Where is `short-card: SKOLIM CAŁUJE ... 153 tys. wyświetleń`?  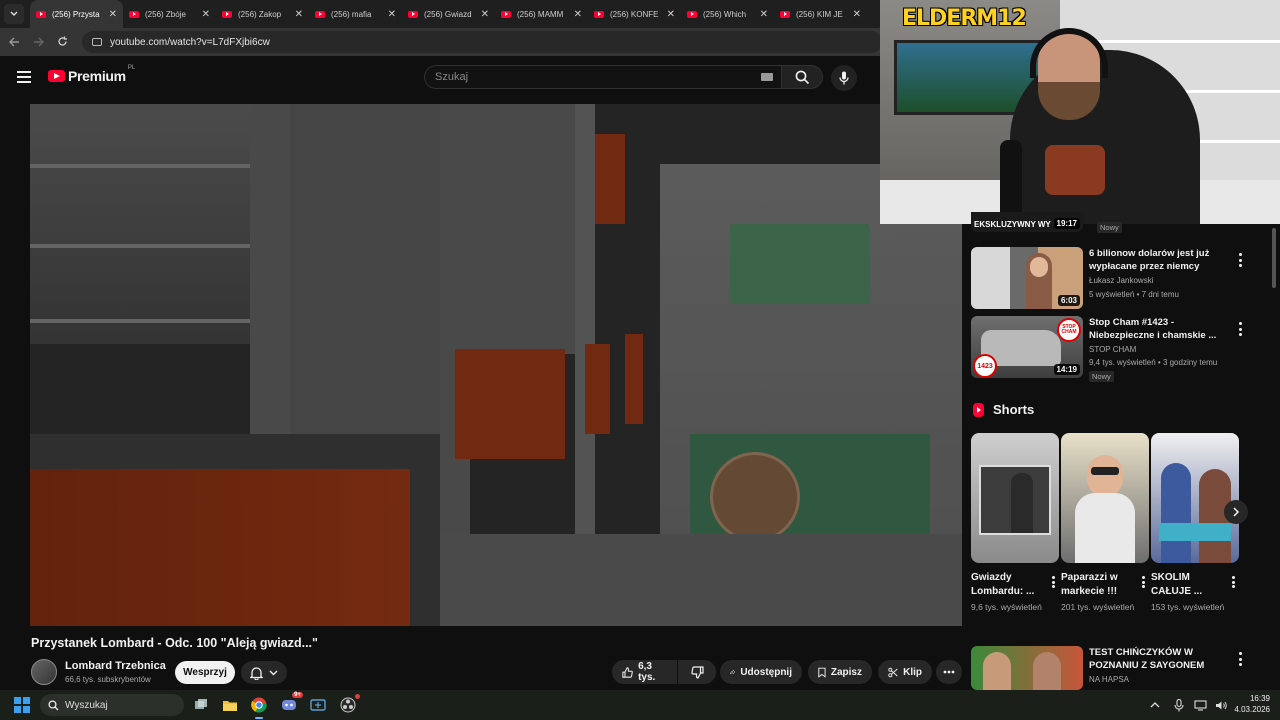
short-card: SKOLIM CAŁUJE ... 153 tys. wyświetleń is located at coordinates (1195, 523).